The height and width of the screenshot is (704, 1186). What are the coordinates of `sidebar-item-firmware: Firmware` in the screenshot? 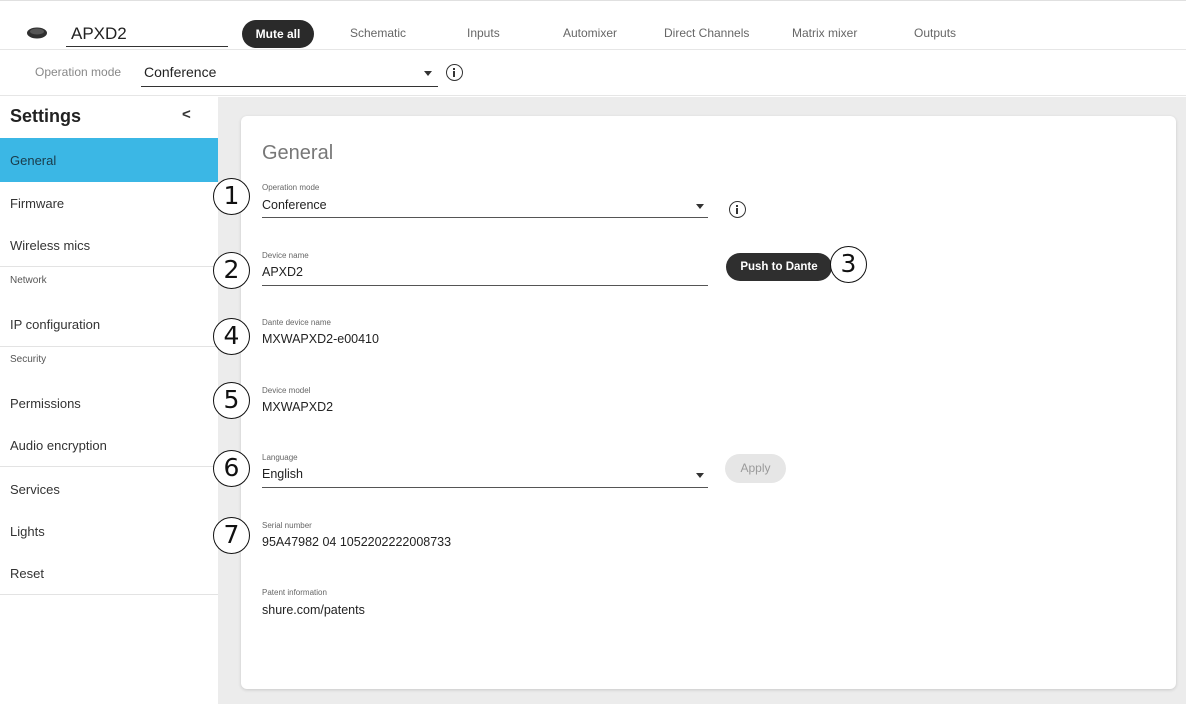 It's located at (109, 203).